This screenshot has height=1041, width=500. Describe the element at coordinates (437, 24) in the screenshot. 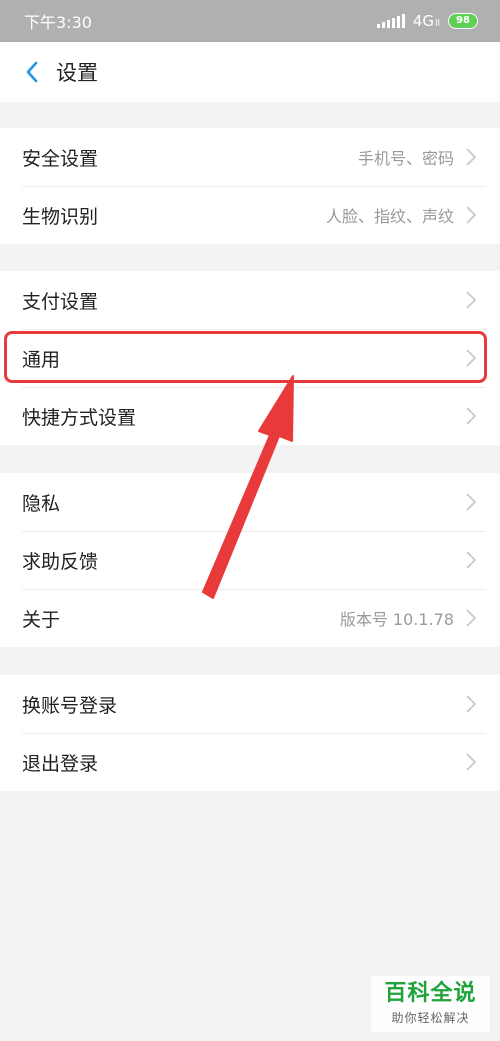

I see `network-sub: ll` at that location.